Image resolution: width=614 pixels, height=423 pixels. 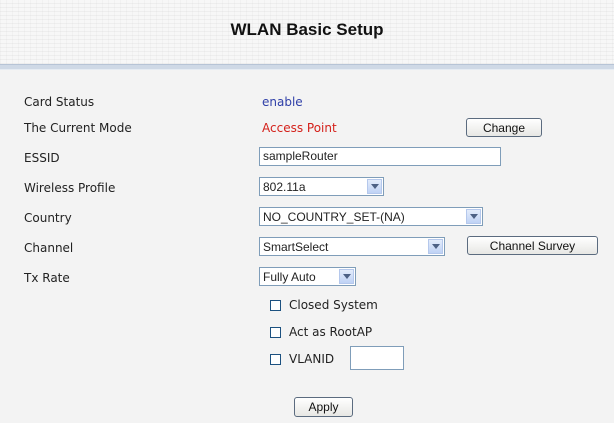 I want to click on country-selected: NO_COUNTRY_SET-(NA), so click(x=334, y=217).